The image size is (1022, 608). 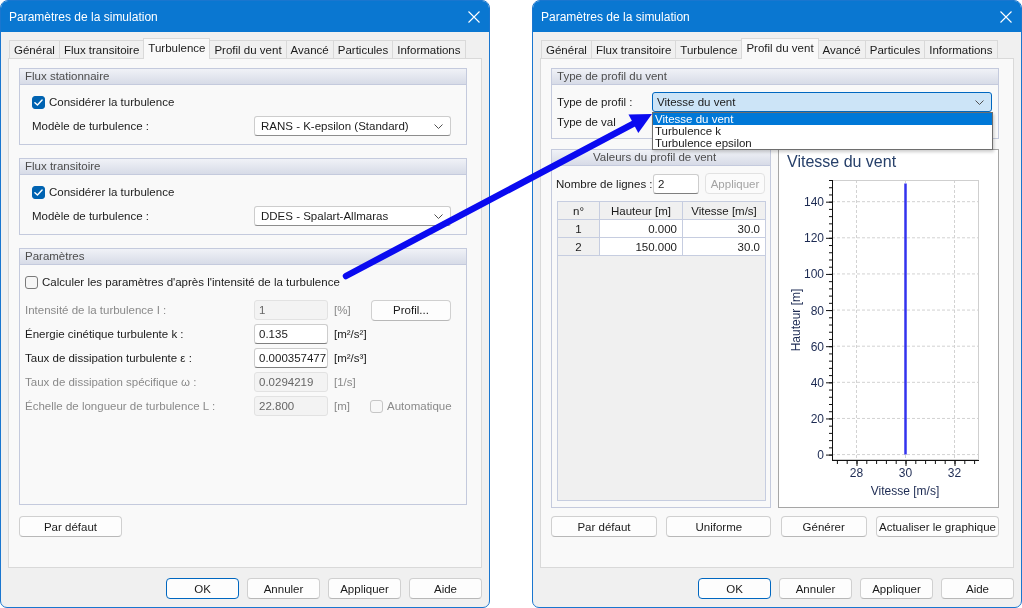 I want to click on tick-label: 140, so click(x=813, y=202).